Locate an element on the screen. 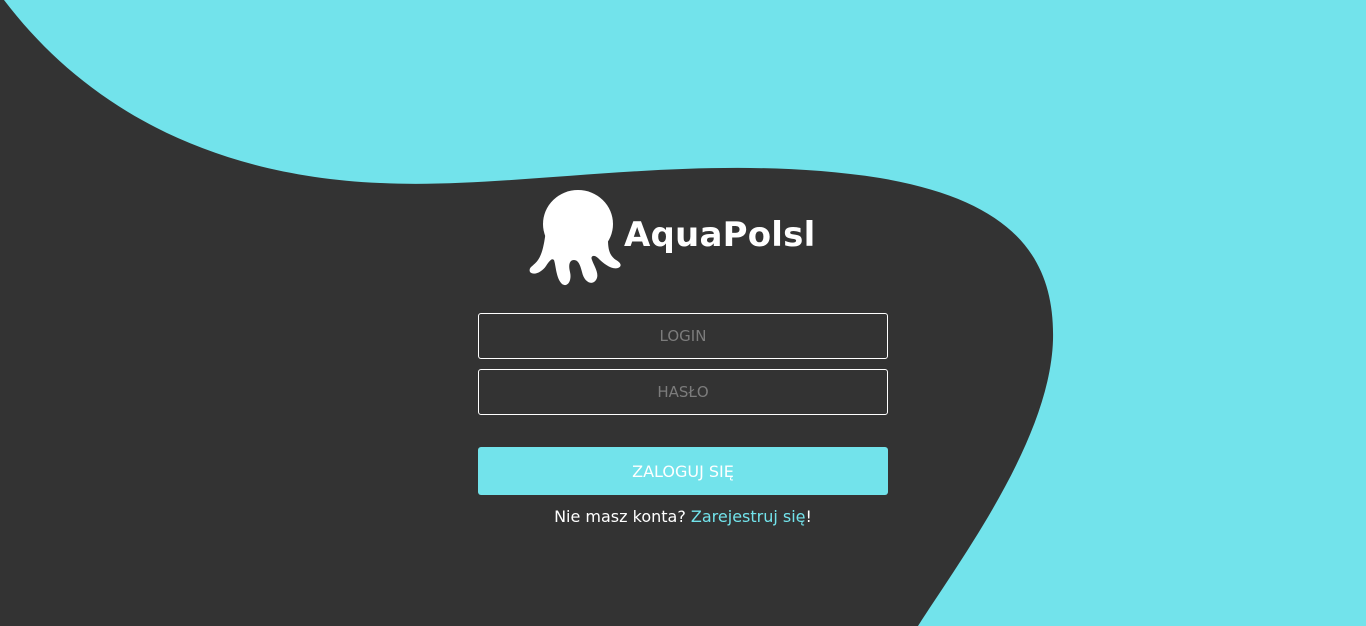 The width and height of the screenshot is (1366, 626). register-prompt-suffix: ! is located at coordinates (808, 516).